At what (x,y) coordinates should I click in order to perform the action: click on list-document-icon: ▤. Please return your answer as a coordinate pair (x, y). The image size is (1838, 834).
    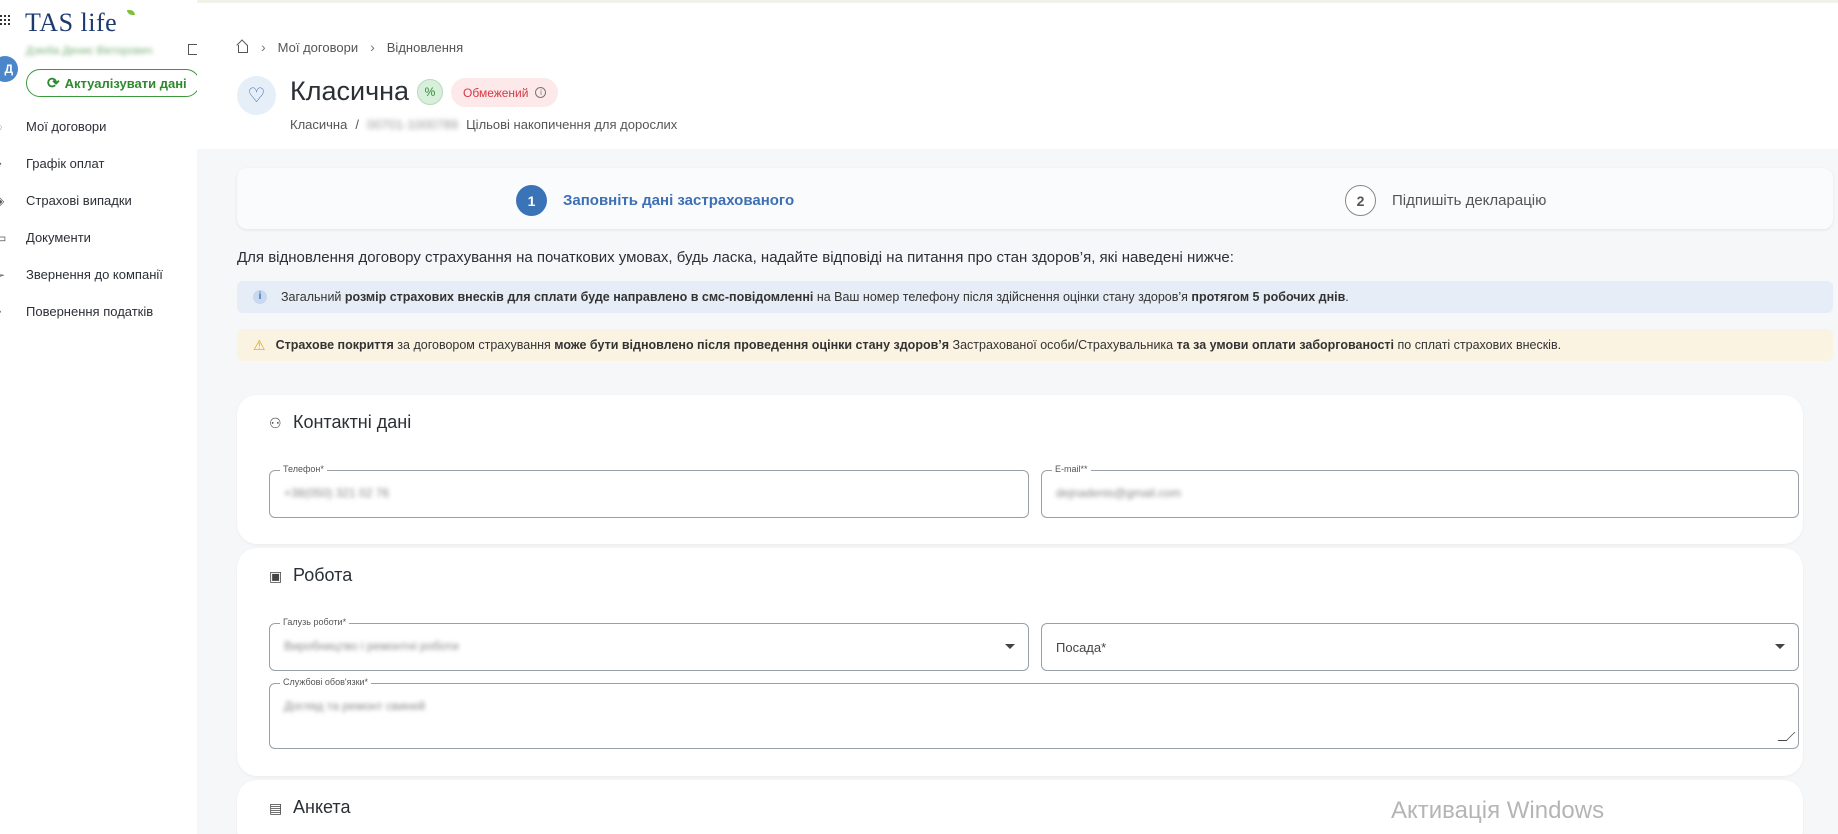
    Looking at the image, I should click on (276, 807).